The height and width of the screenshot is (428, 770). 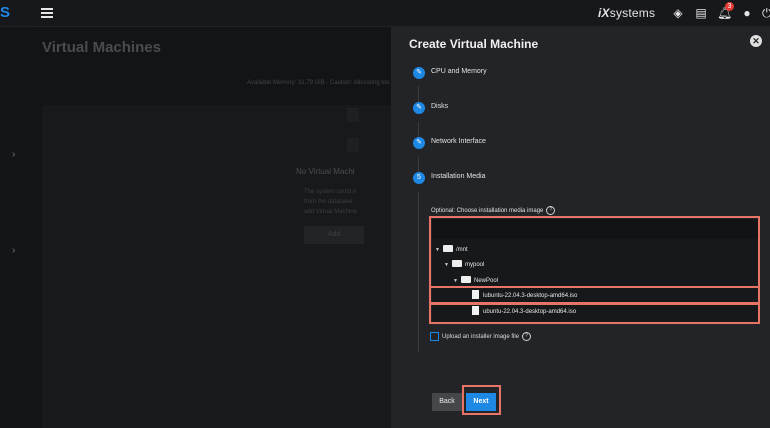 I want to click on empty-text-line: The system could n, so click(x=330, y=192).